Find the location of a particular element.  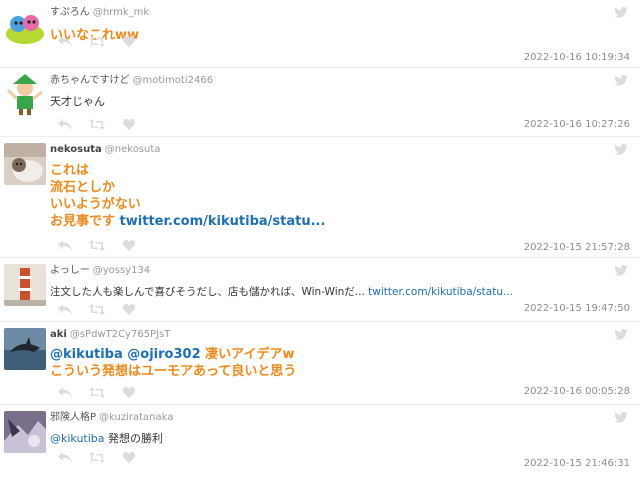

user-name: 邪険人格P is located at coordinates (73, 417).